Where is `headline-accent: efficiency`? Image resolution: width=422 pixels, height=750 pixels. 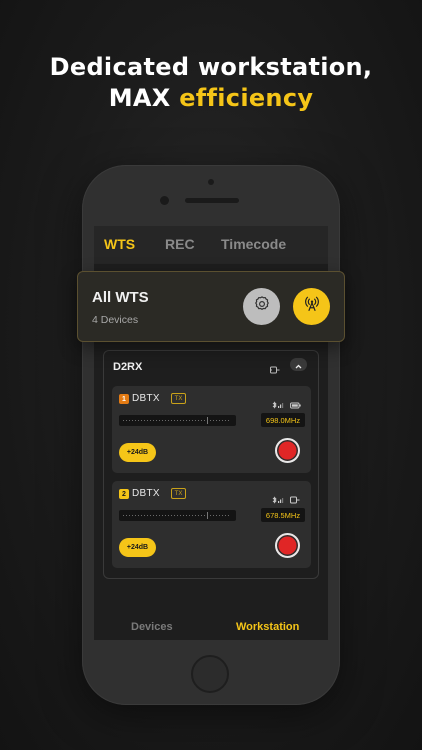
headline-accent: efficiency is located at coordinates (246, 98).